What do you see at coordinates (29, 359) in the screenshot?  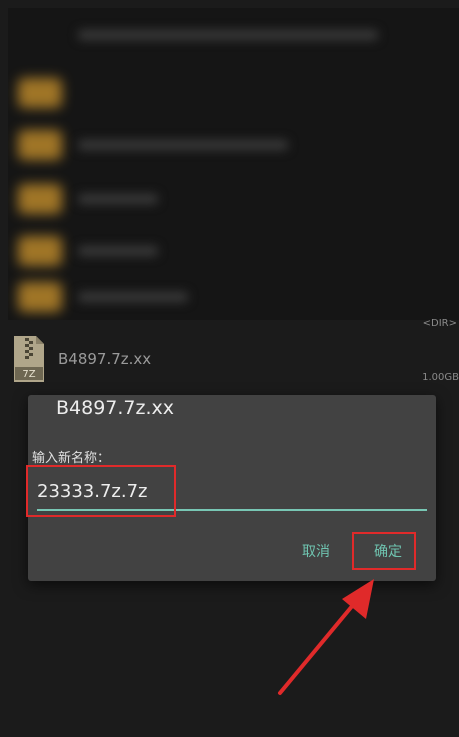 I see `zip-archive-icon: 7Z` at bounding box center [29, 359].